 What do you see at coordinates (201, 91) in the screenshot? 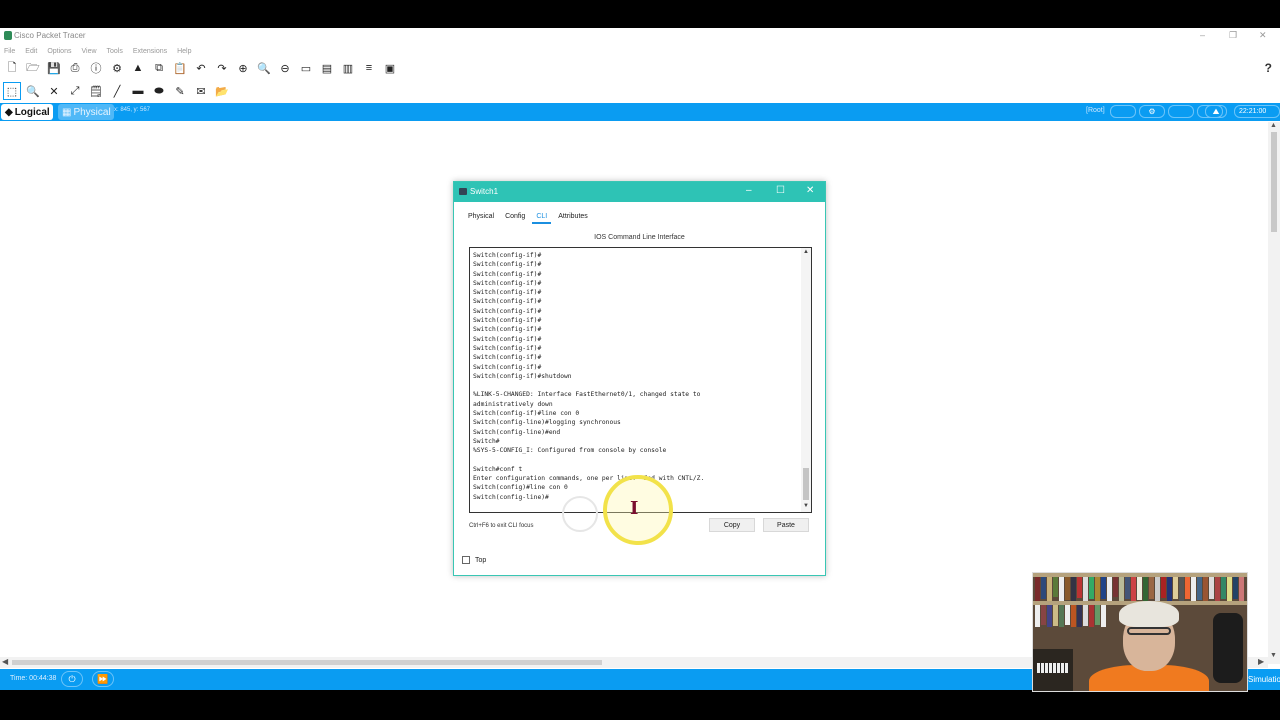
I see `simple-pdu-icon: ✉` at bounding box center [201, 91].